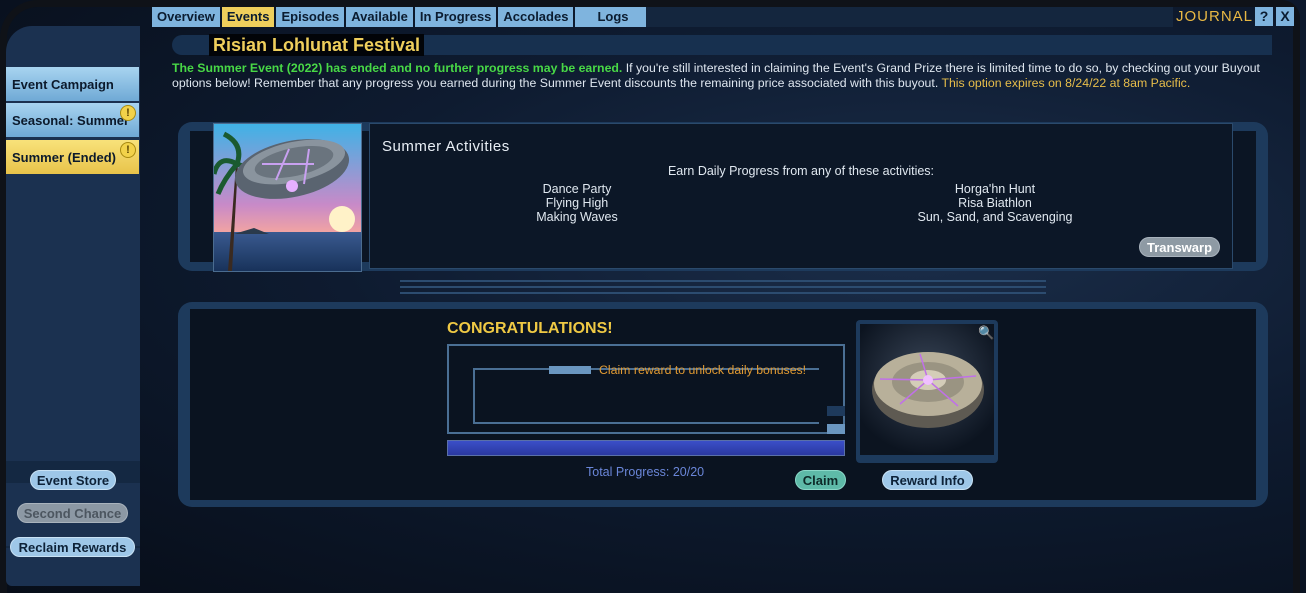 The image size is (1306, 593). What do you see at coordinates (577, 217) in the screenshot?
I see `activity-item: Making Waves` at bounding box center [577, 217].